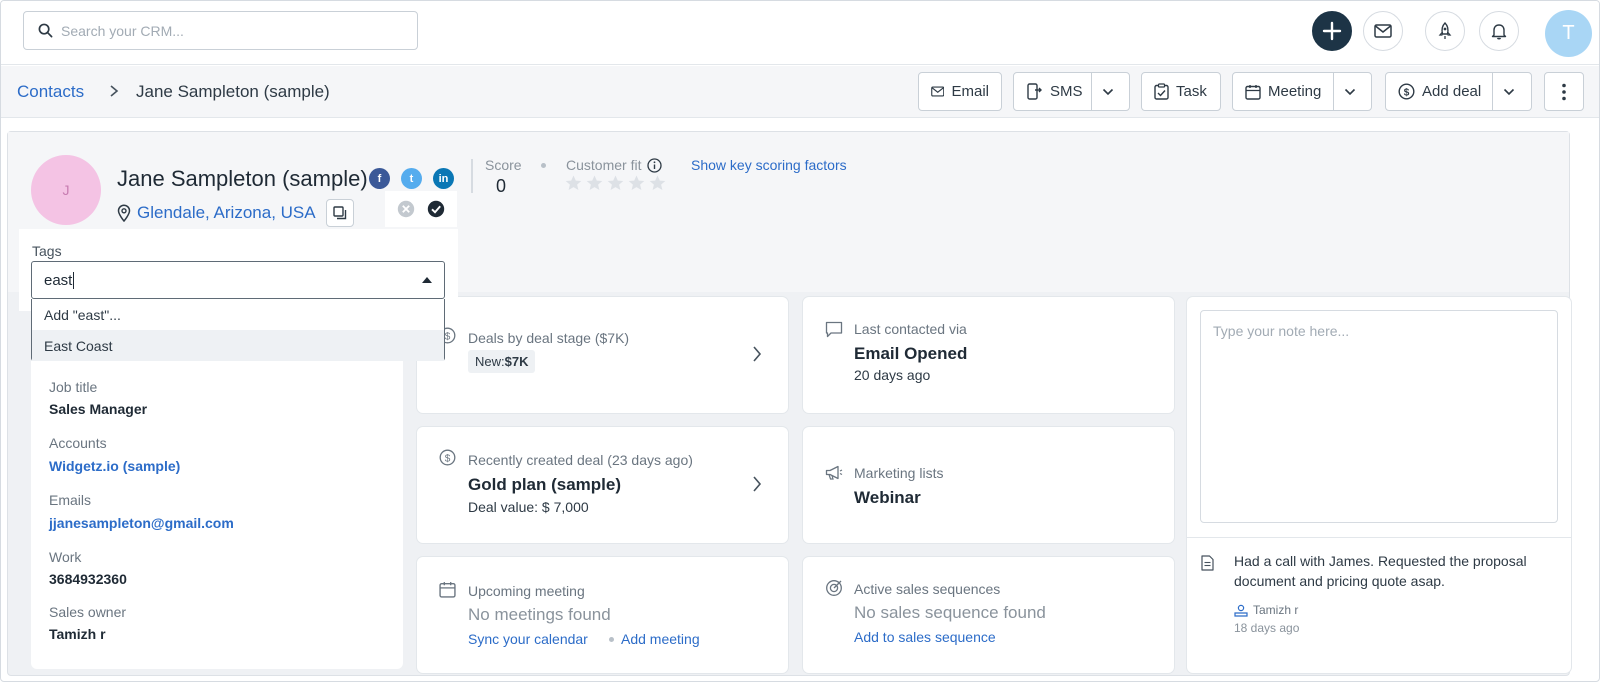 The image size is (1600, 682). Describe the element at coordinates (77, 634) in the screenshot. I see `sales-owner-value: Tamizh r` at that location.